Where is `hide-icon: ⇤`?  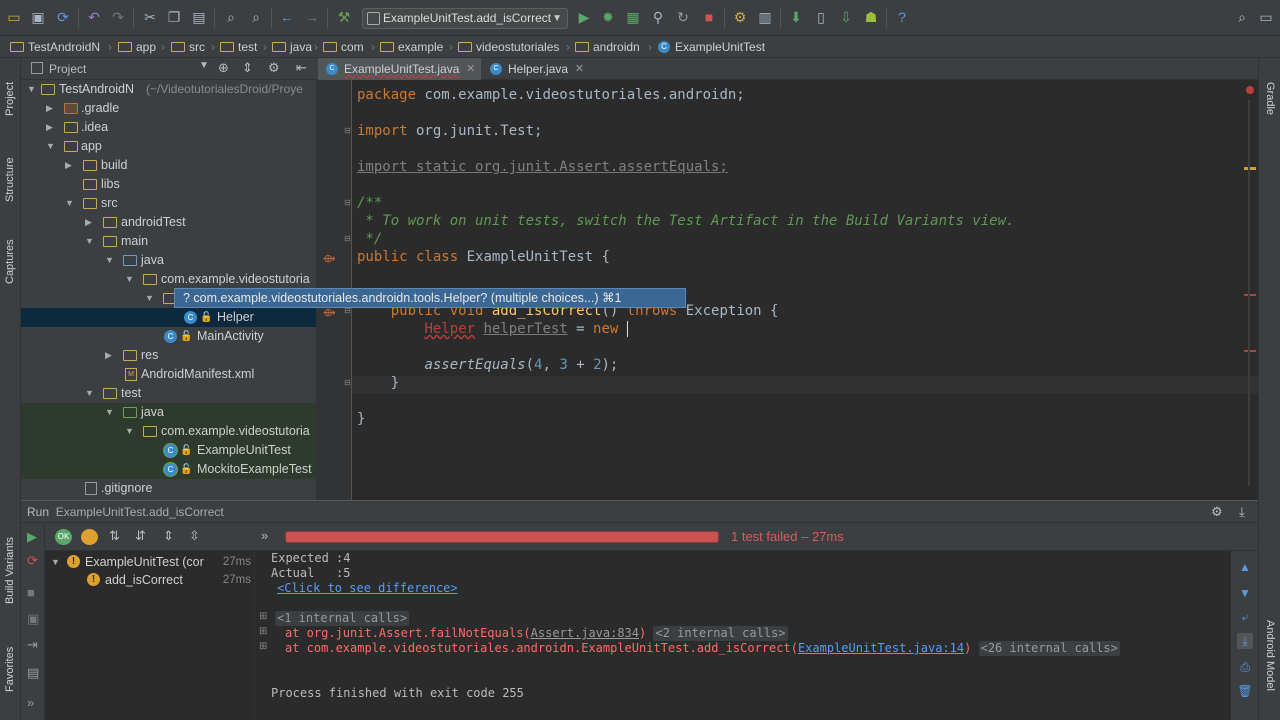 hide-icon: ⇤ is located at coordinates (301, 68).